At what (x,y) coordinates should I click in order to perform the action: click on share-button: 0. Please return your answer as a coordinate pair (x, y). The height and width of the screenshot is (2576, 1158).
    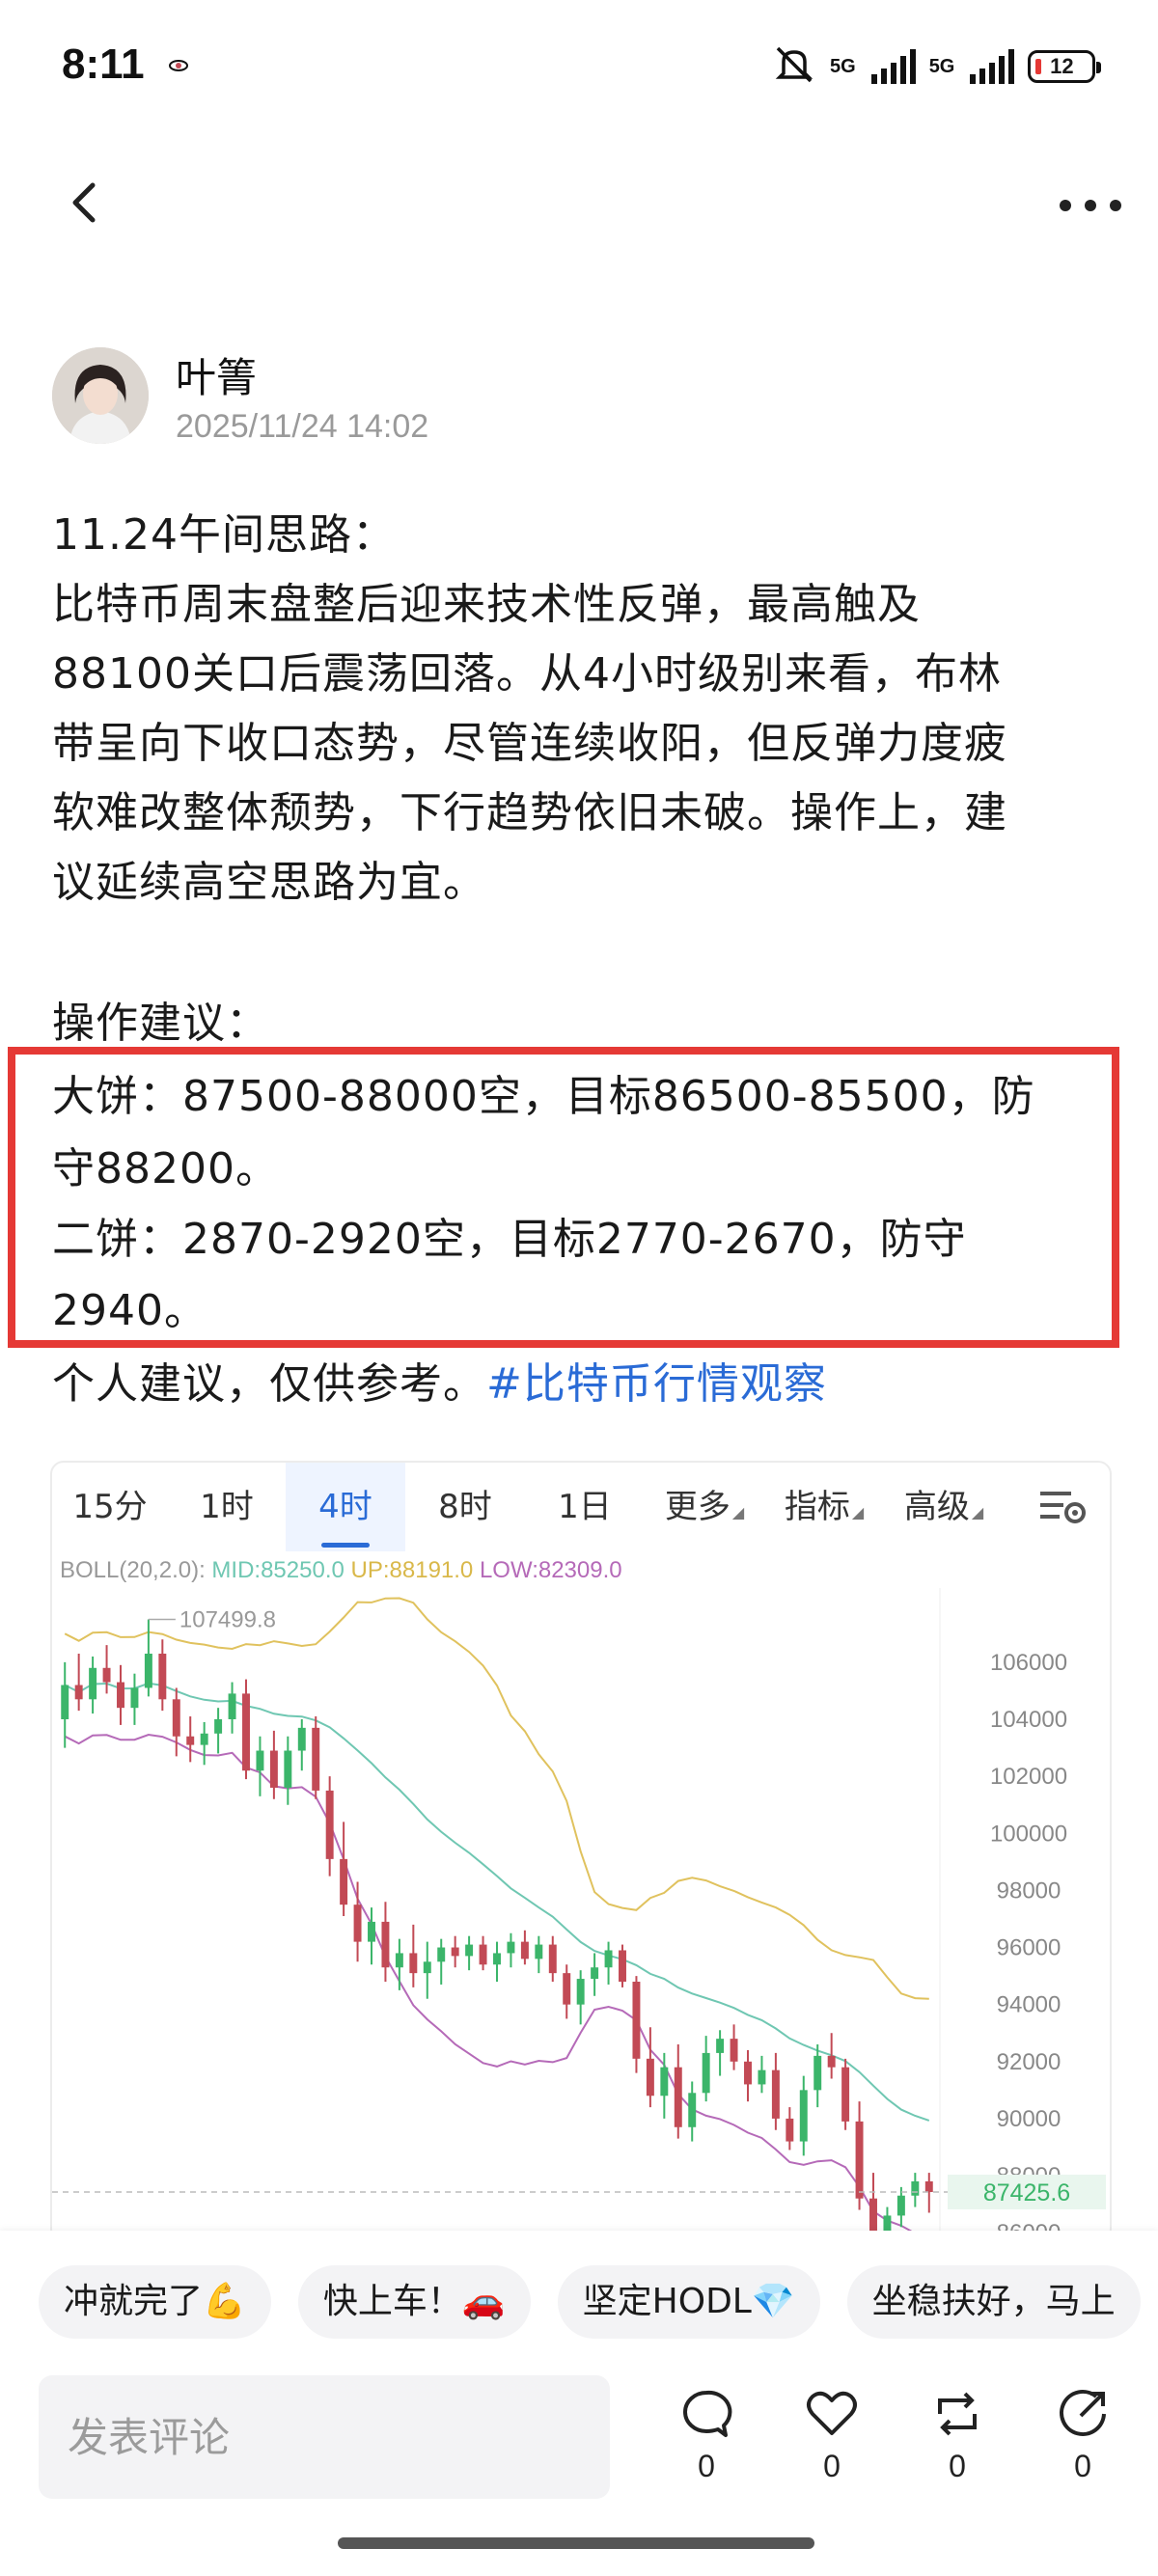
    Looking at the image, I should click on (1082, 2435).